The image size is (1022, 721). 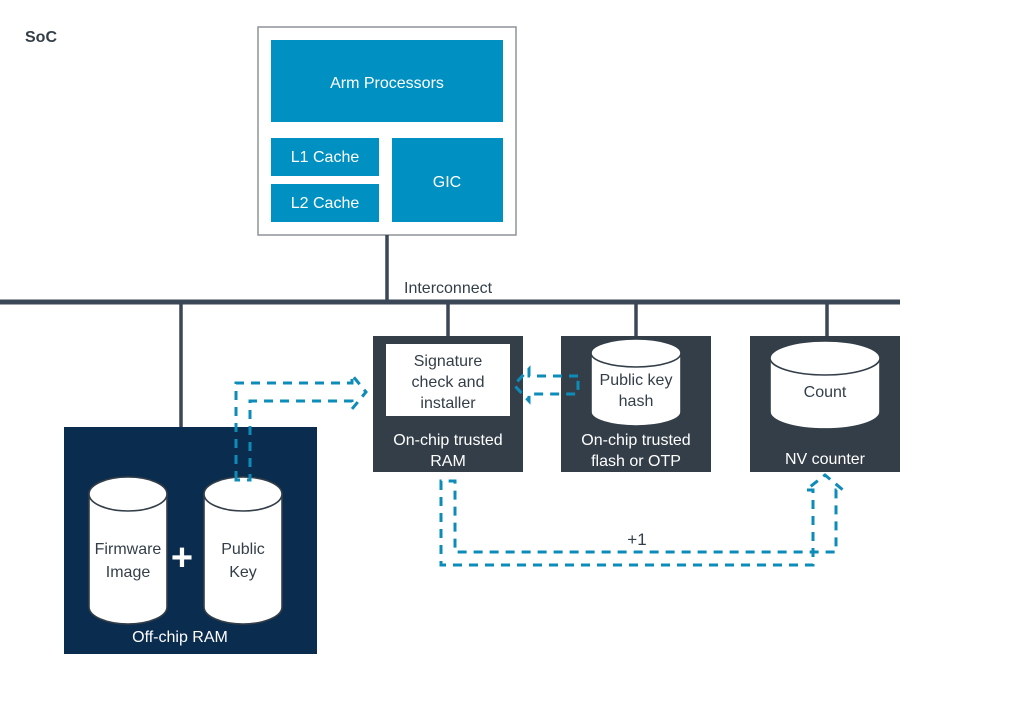 I want to click on public-key-hash-line2: hash, so click(x=636, y=401).